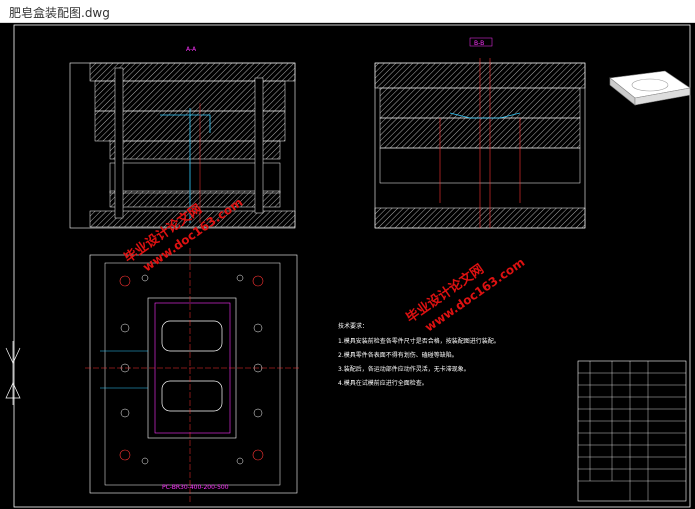 This screenshot has height=509, width=695. I want to click on note-2: 2.模具零件各表面不得有划伤、磕碰等缺陷。, so click(398, 355).